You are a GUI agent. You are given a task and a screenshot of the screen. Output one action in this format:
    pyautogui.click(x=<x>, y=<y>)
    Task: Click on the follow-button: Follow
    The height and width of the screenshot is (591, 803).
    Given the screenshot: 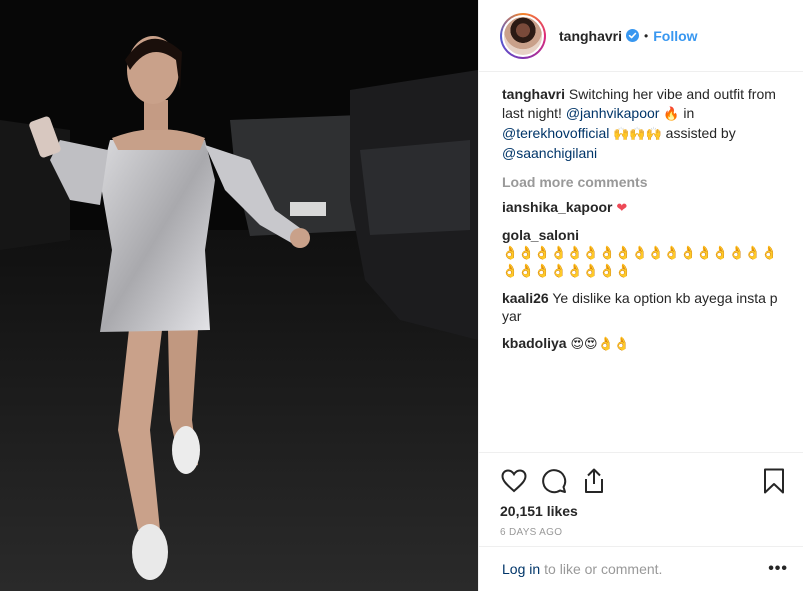 What is the action you would take?
    pyautogui.click(x=675, y=36)
    